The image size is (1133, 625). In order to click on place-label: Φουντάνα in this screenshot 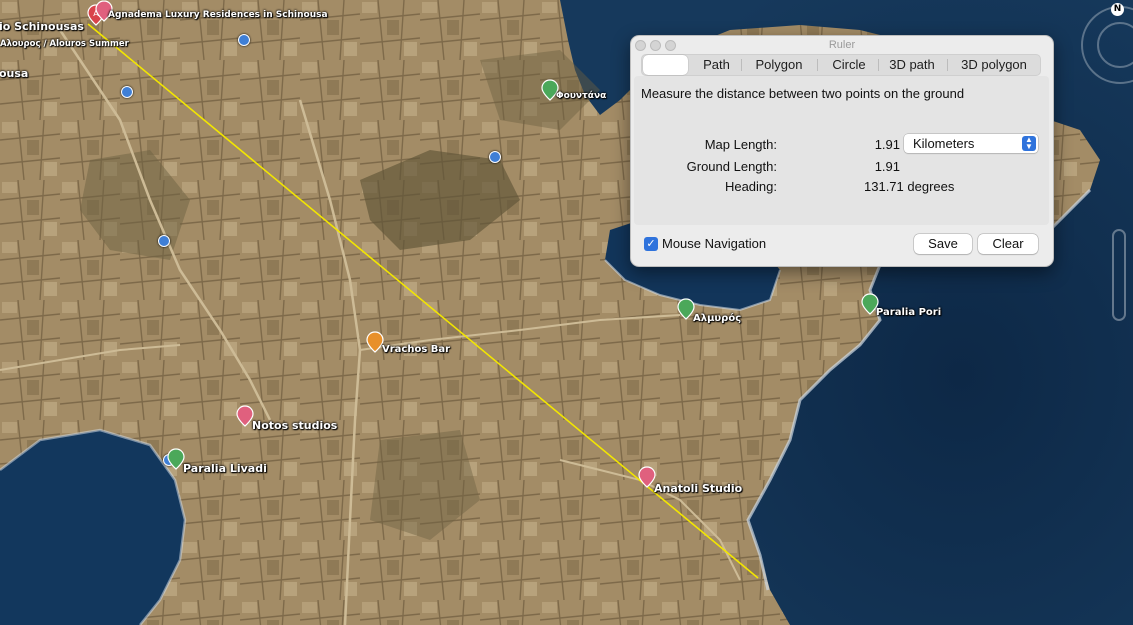, I will do `click(581, 96)`.